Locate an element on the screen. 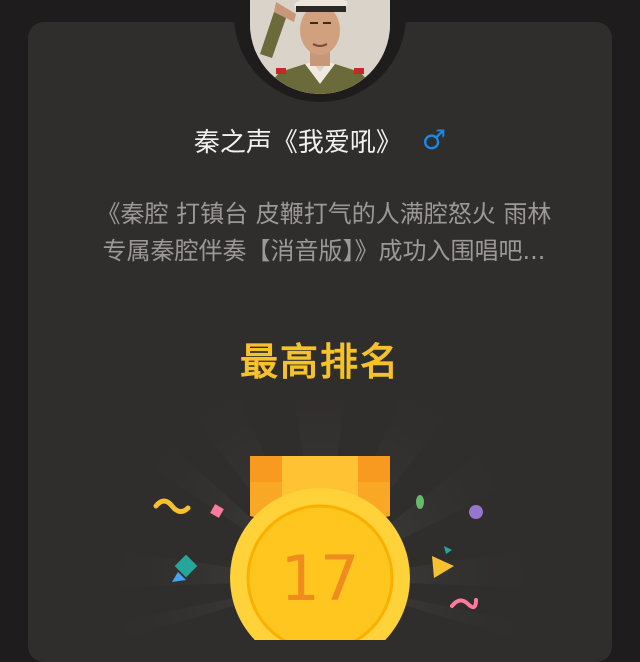  confetti-squiggle-right is located at coordinates (464, 604).